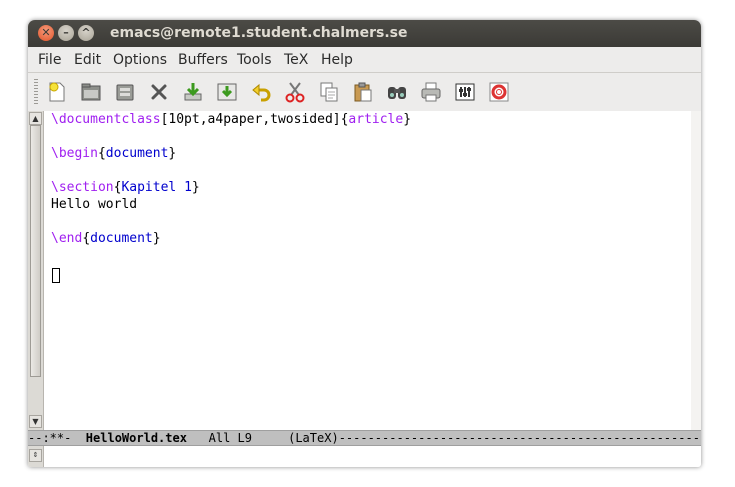 The height and width of the screenshot is (487, 735). Describe the element at coordinates (227, 92) in the screenshot. I see `save-as-icon` at that location.